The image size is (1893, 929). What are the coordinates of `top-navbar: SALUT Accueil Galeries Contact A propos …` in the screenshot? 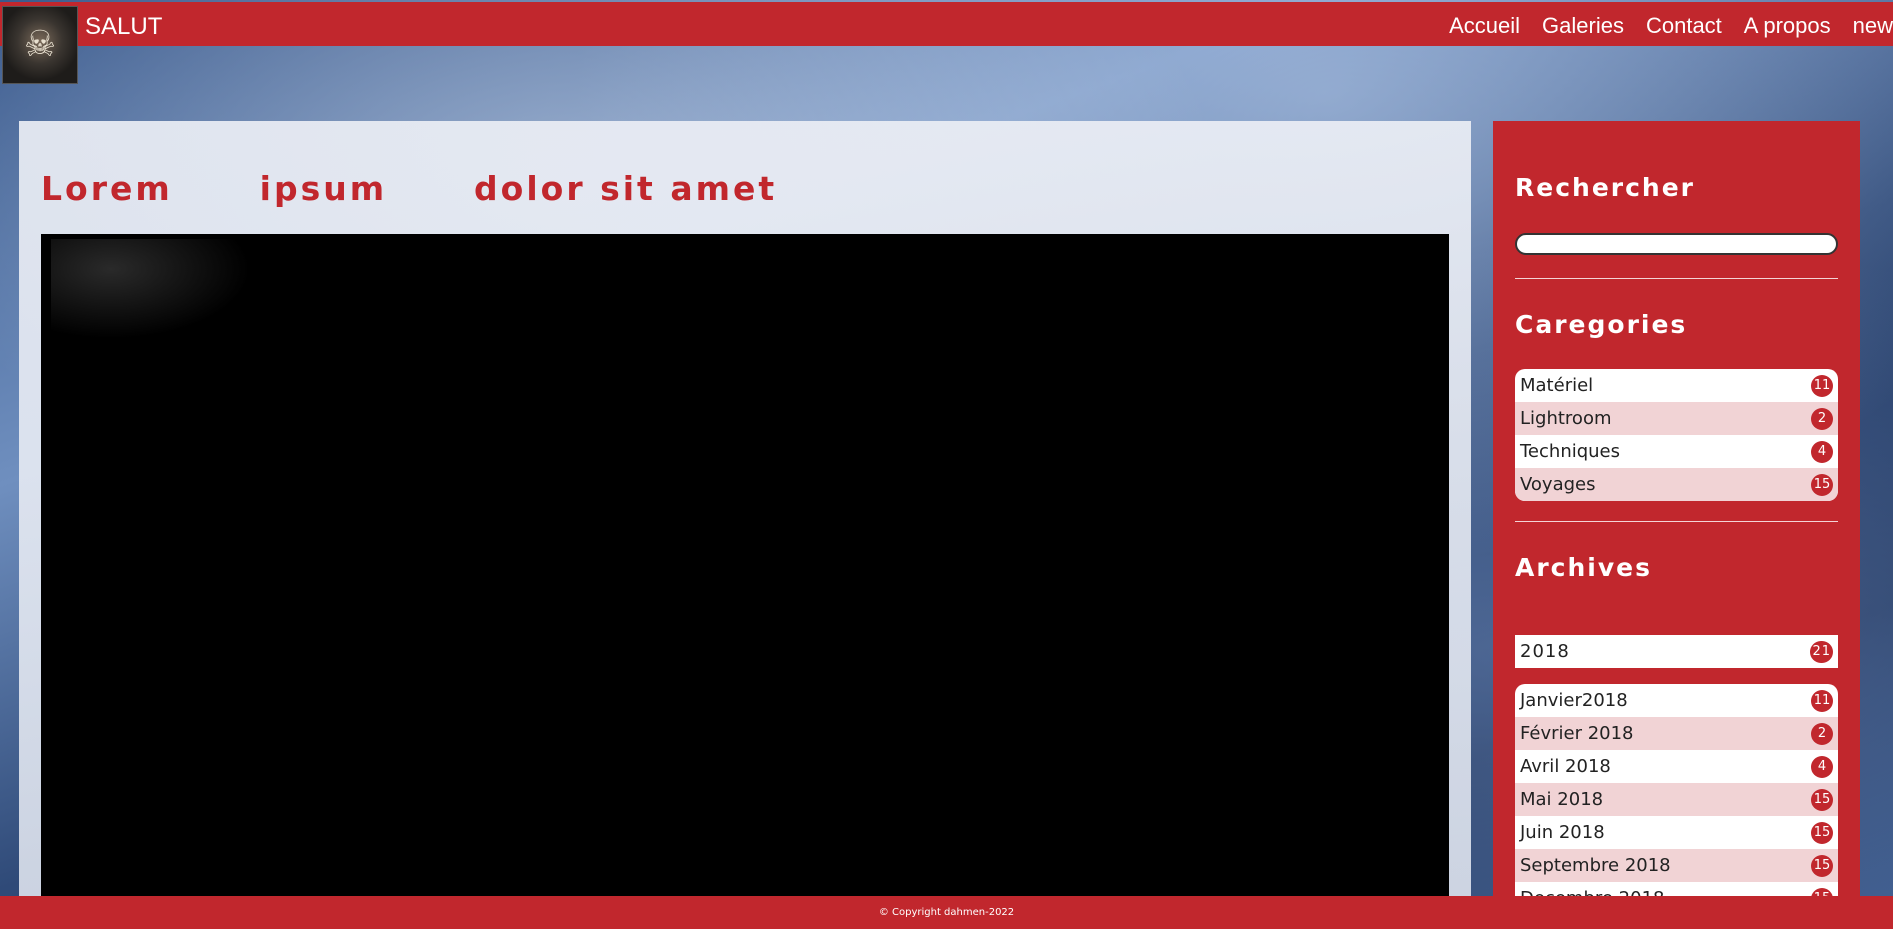 It's located at (946, 24).